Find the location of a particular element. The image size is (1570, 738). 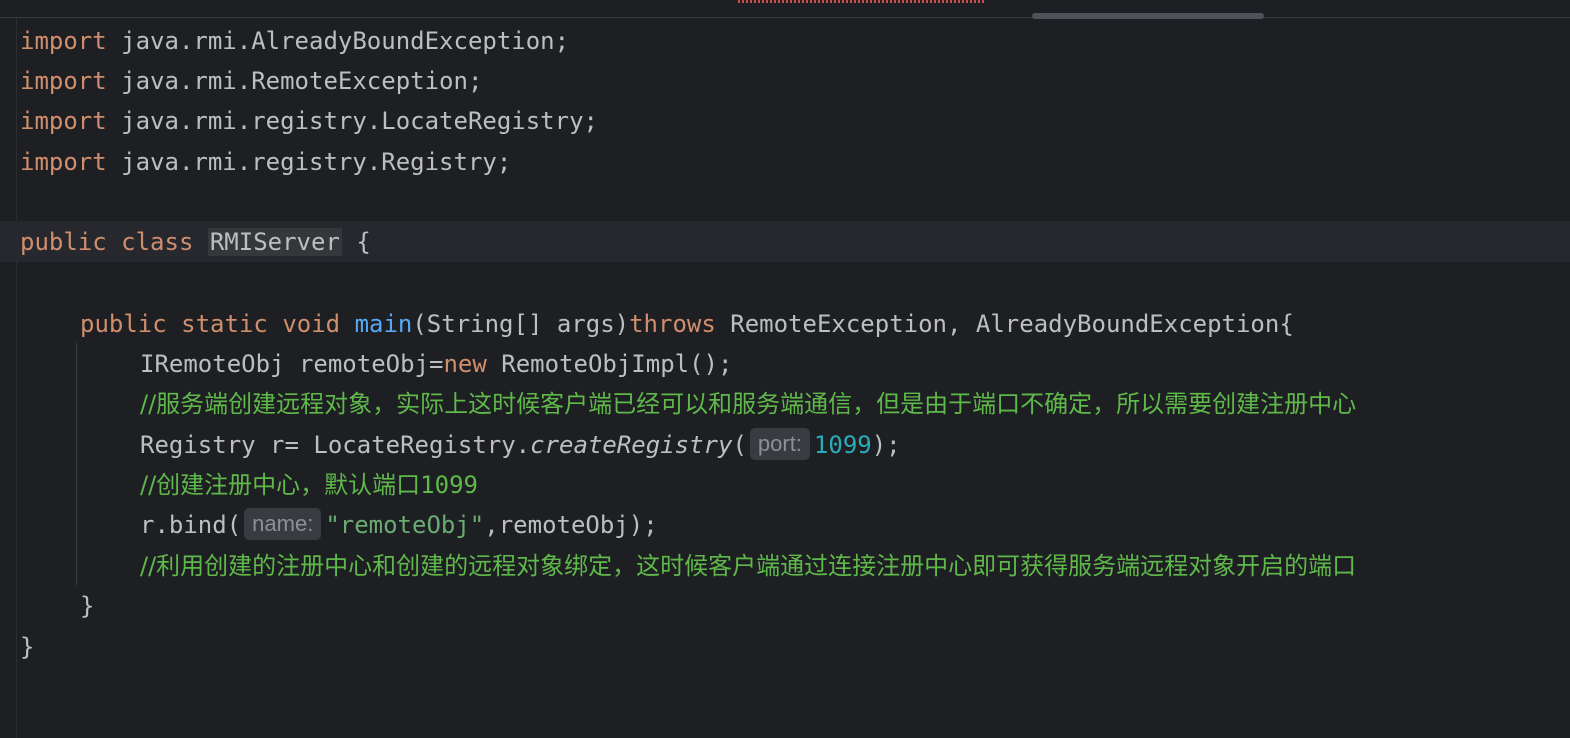

declaration-text: IRemoteObj remoteObj= is located at coordinates (292, 364).